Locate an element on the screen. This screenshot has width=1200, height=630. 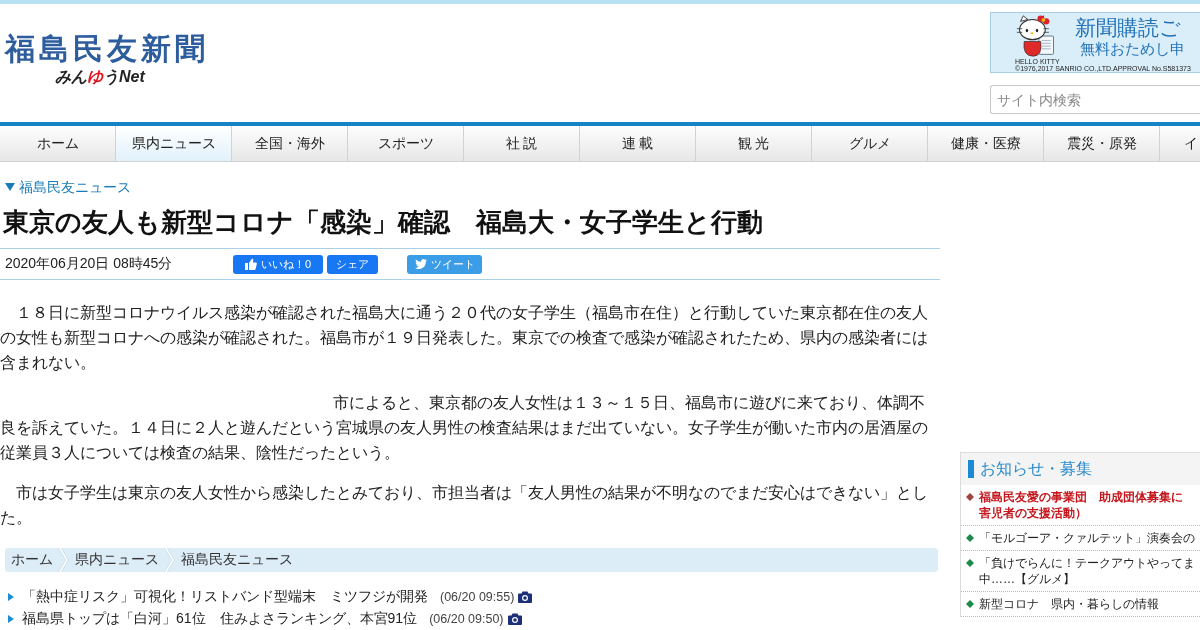
headline-link: 福島県トップは「白河」61位 住みよさランキング、本宮91位 is located at coordinates (220, 619).